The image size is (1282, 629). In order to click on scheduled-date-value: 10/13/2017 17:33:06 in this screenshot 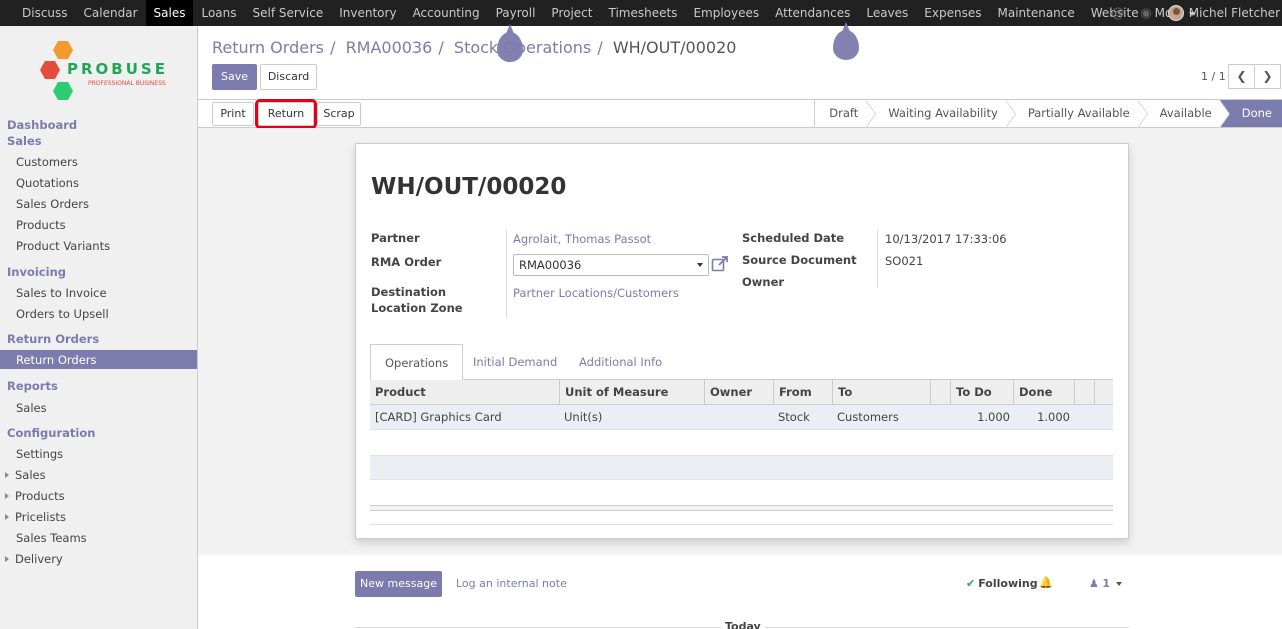, I will do `click(946, 239)`.